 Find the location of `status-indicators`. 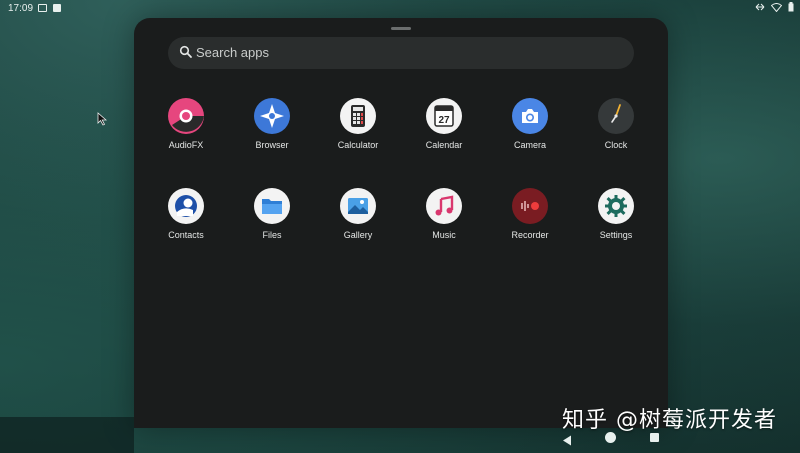

status-indicators is located at coordinates (774, 7).